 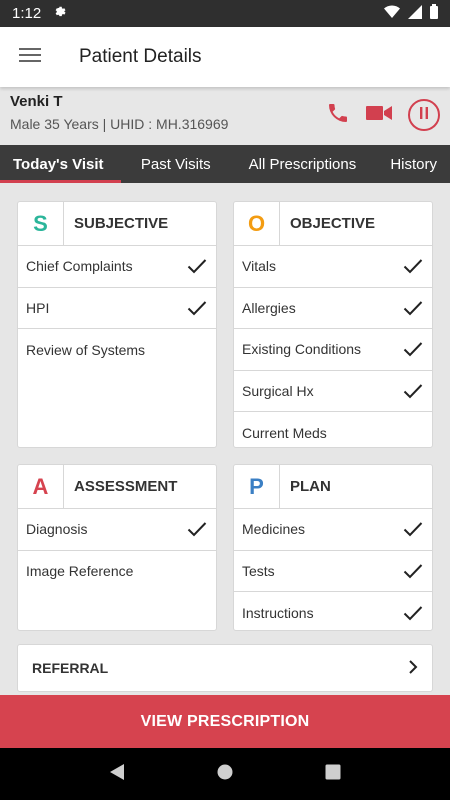 I want to click on assessment-item: Image Reference, so click(x=117, y=572).